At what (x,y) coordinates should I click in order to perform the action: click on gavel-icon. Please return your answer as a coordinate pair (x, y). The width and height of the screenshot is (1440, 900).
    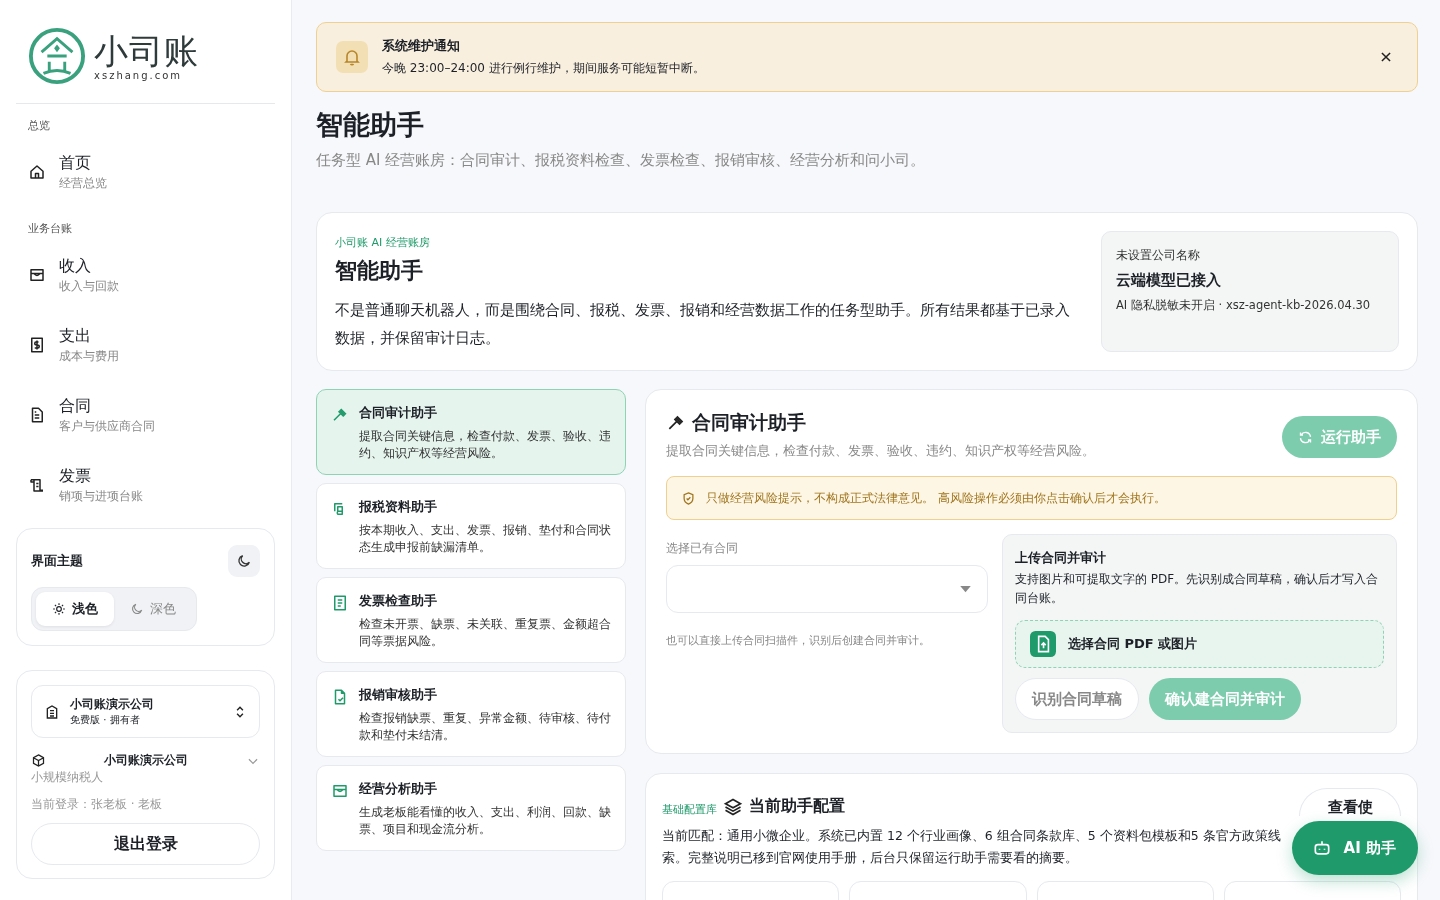
    Looking at the image, I should click on (340, 415).